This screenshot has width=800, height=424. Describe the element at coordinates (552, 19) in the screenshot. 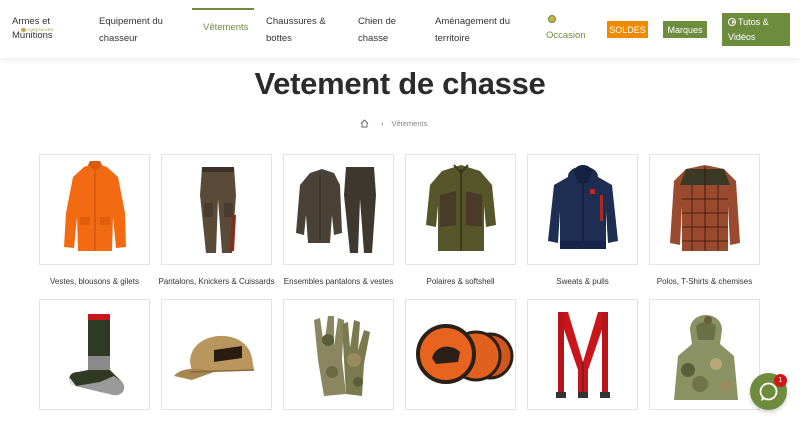

I see `occasion-icon` at that location.